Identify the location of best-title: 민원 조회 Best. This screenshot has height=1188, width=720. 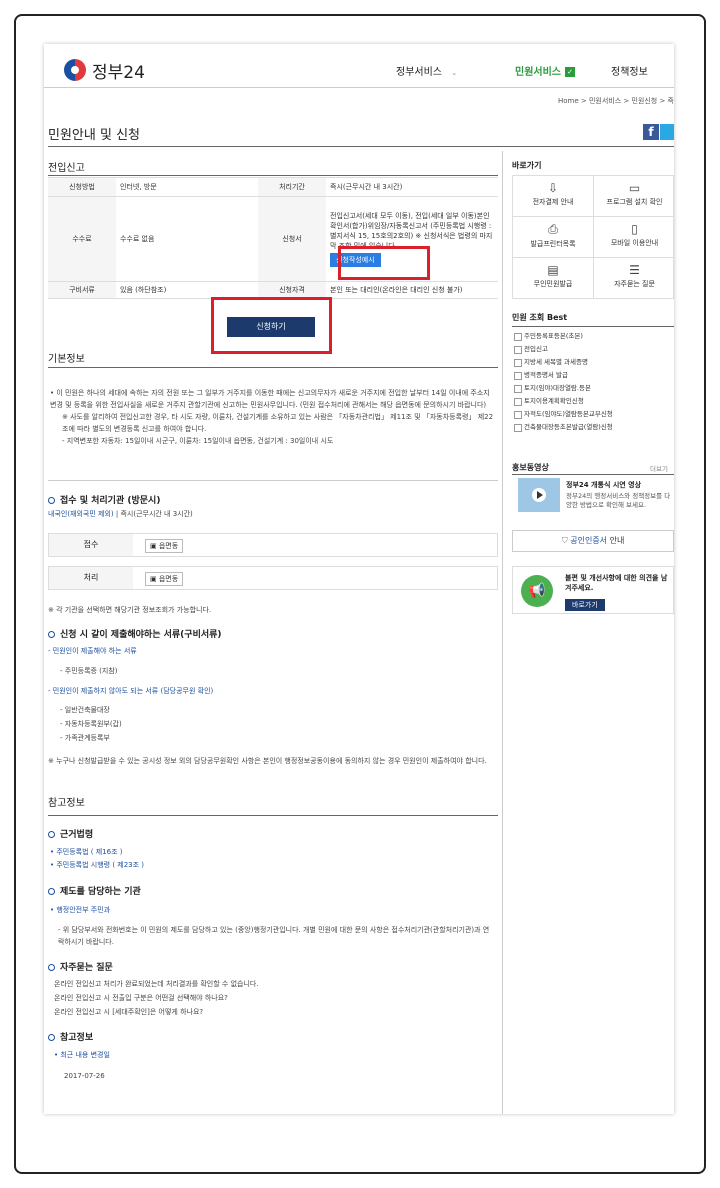
(540, 317).